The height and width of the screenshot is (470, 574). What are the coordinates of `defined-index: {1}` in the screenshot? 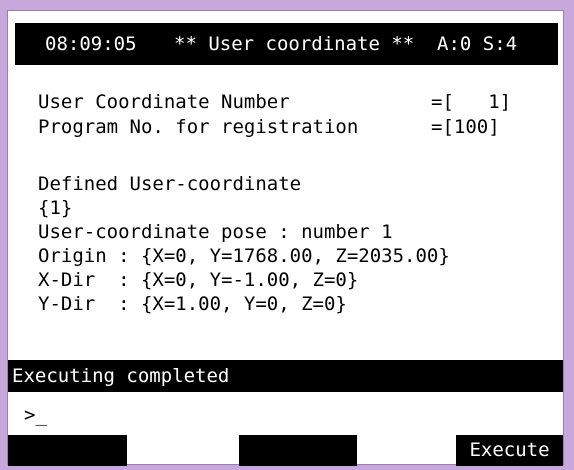 It's located at (55, 208).